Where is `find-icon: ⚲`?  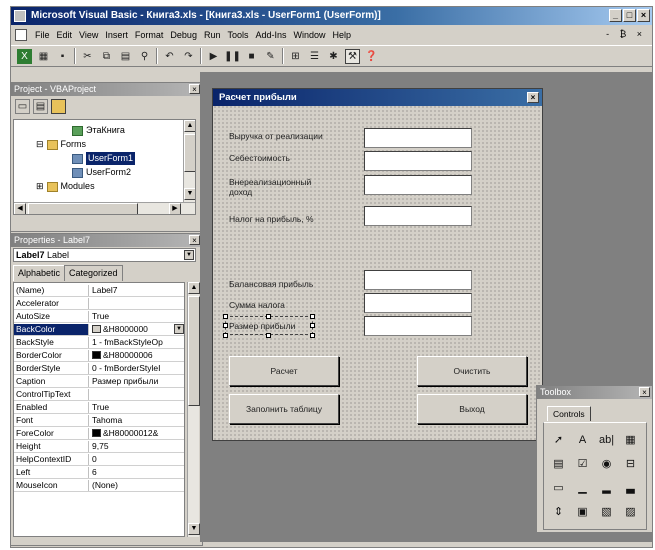
find-icon: ⚲ is located at coordinates (144, 56).